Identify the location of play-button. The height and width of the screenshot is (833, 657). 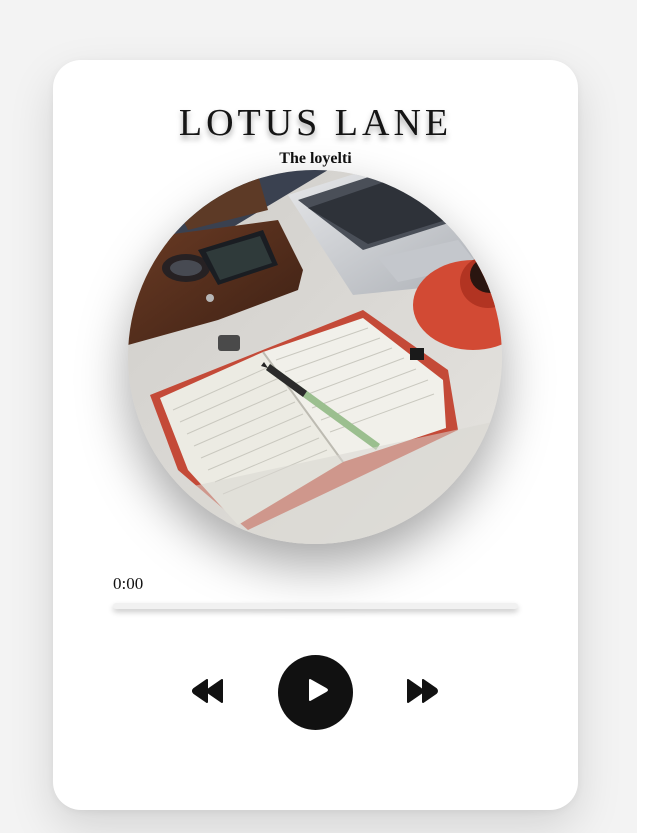
(315, 692).